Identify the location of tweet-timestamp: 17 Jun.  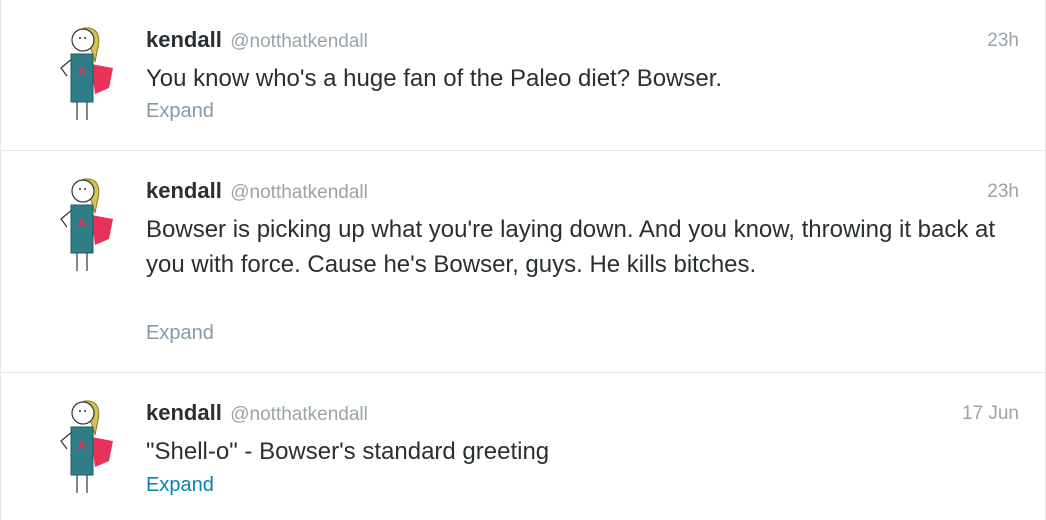
(990, 414).